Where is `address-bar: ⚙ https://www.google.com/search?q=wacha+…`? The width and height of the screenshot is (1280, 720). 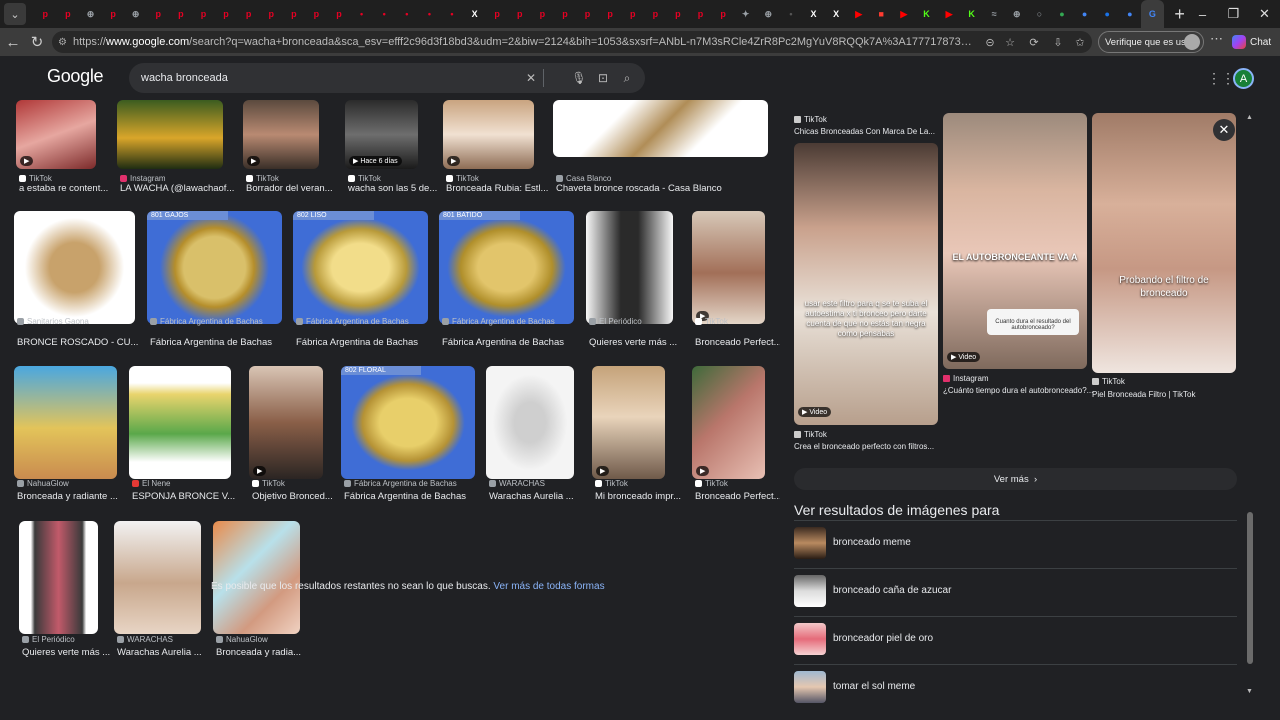
address-bar: ⚙ https://www.google.com/search?q=wacha+… is located at coordinates (572, 42).